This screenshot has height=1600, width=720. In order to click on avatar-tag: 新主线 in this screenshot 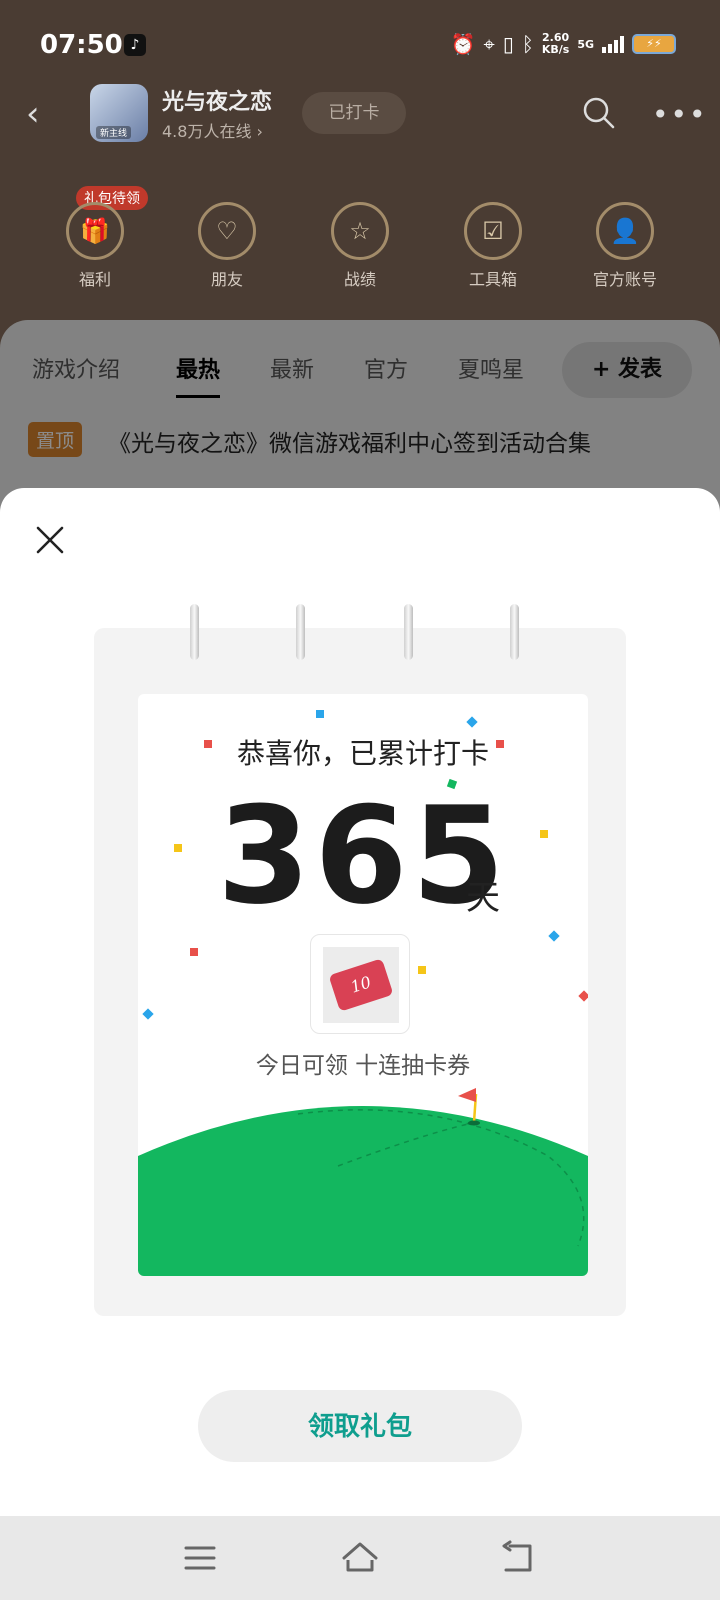, I will do `click(114, 132)`.